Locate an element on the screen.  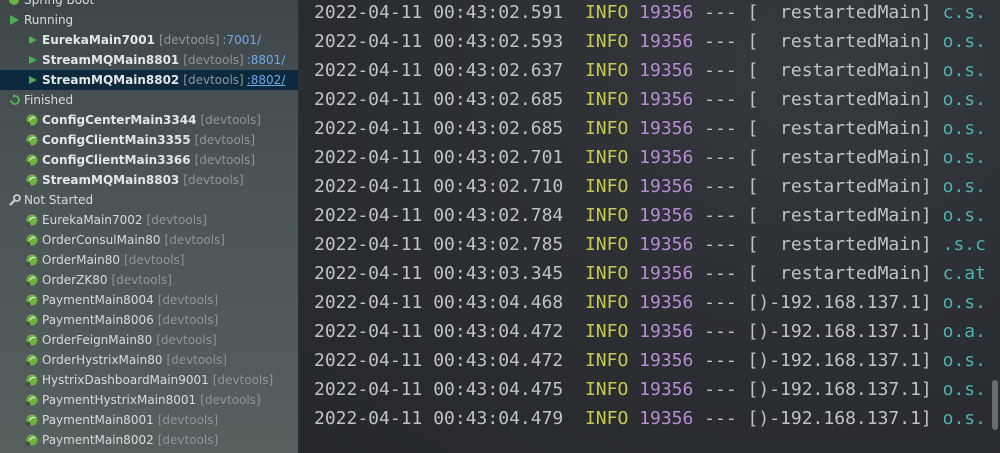
log-datetime: 2022-04-11 00:43:02.710 is located at coordinates (439, 186).